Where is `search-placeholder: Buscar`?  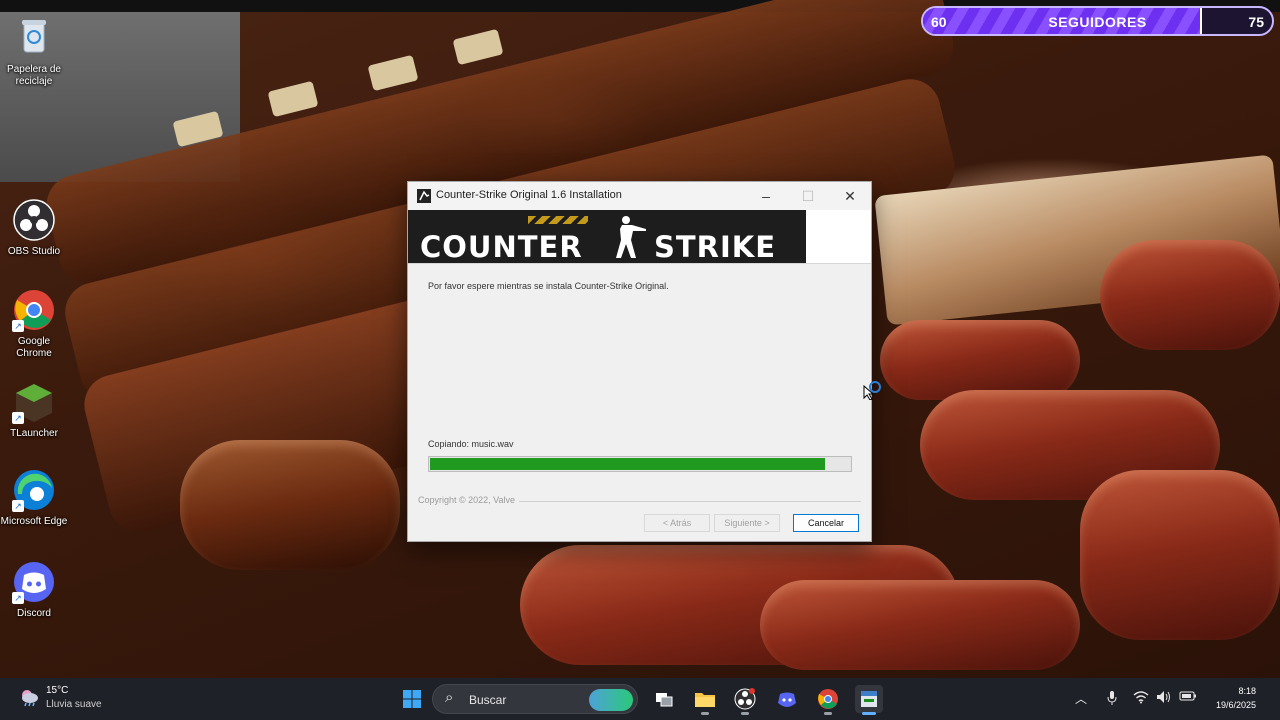
search-placeholder: Buscar is located at coordinates (488, 700).